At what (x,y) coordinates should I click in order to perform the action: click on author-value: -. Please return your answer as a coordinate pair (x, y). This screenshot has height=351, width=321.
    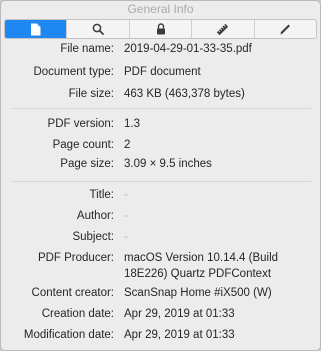
    Looking at the image, I should click on (126, 216).